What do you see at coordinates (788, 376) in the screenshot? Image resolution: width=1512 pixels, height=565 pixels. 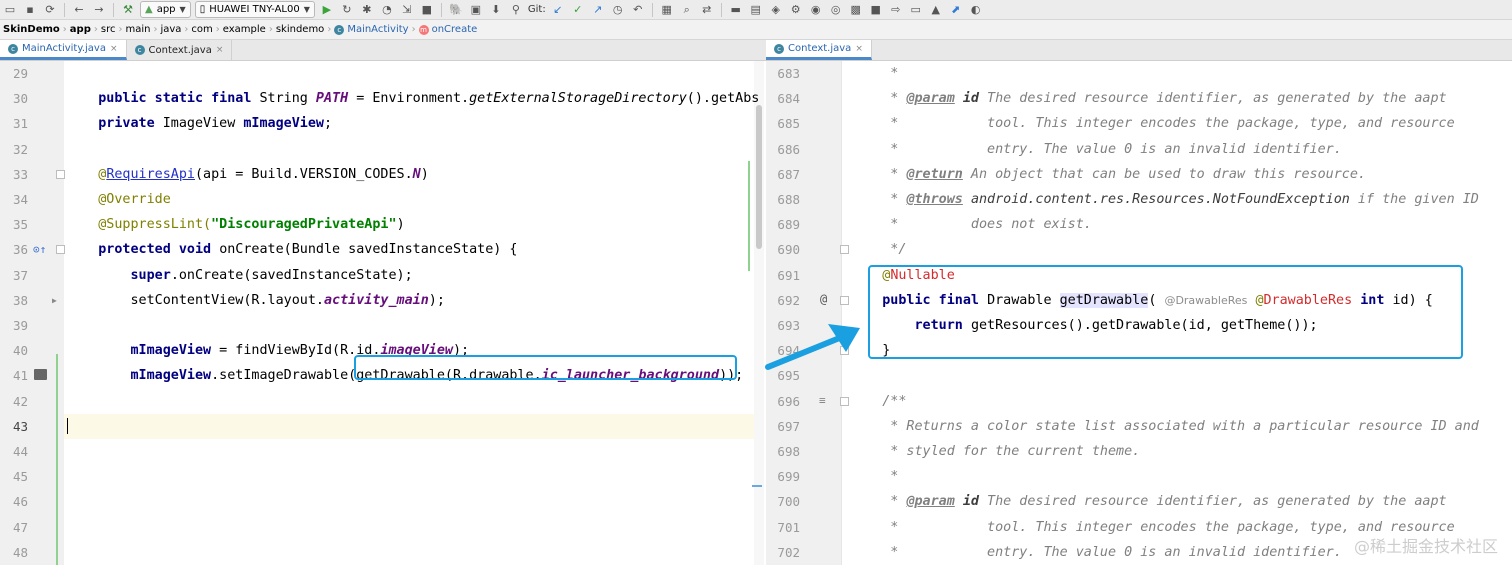 I see `line-number: 695` at bounding box center [788, 376].